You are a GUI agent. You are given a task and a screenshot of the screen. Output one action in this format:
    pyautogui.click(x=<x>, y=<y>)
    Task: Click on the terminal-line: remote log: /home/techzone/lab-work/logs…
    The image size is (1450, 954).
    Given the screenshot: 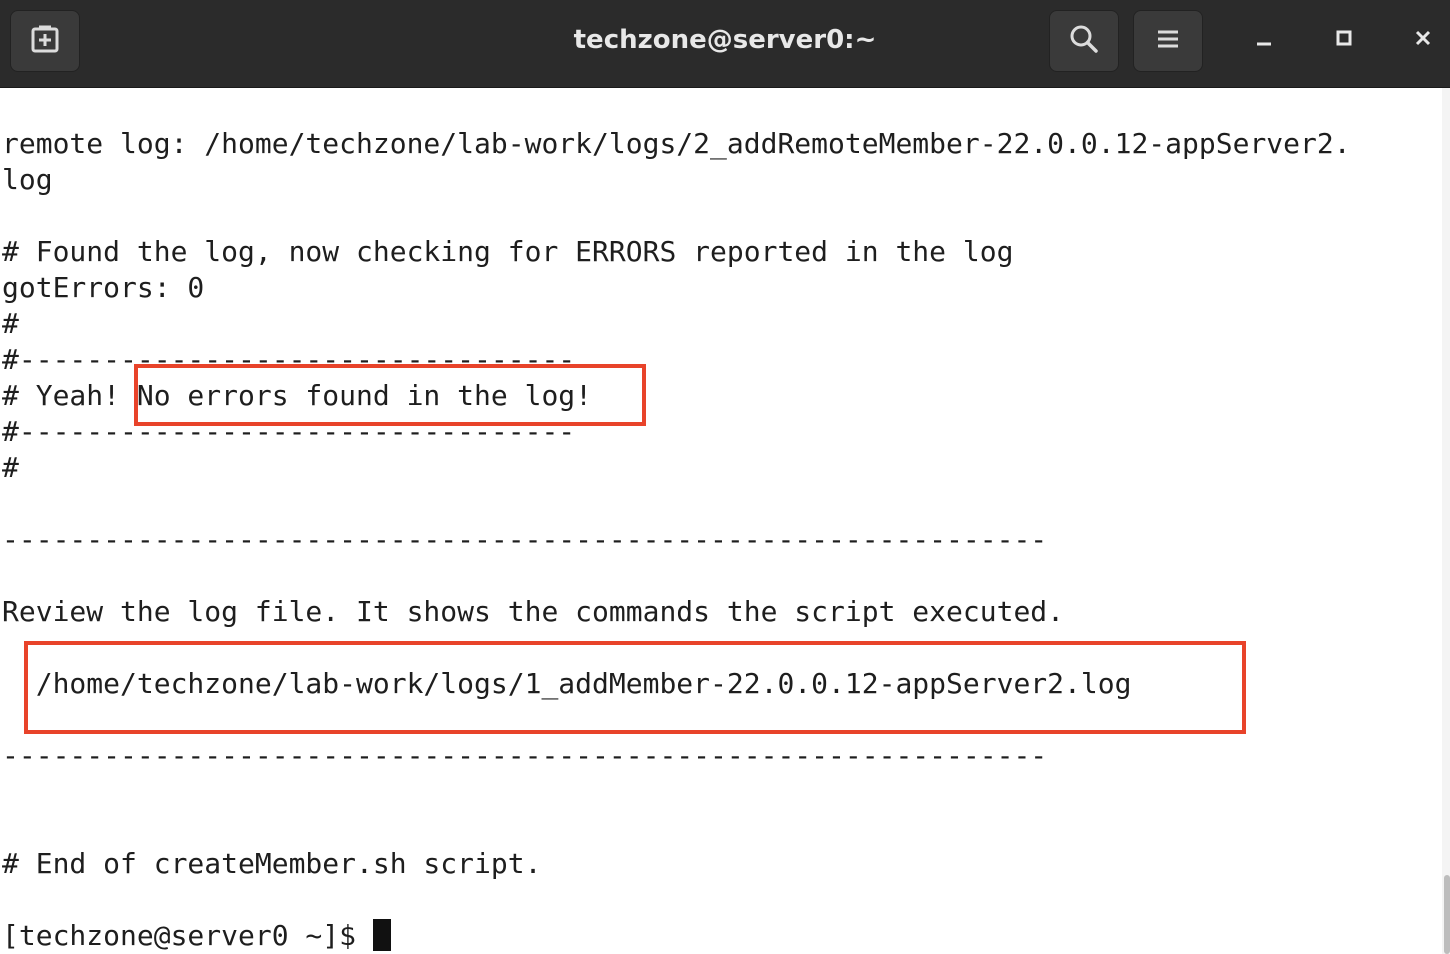 What is the action you would take?
    pyautogui.click(x=676, y=143)
    